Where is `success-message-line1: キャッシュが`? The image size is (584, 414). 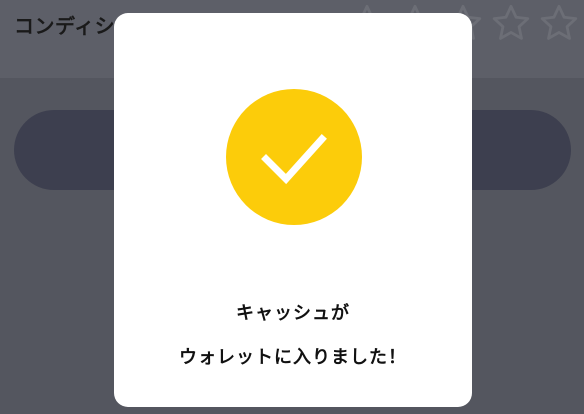
success-message-line1: キャッシュが is located at coordinates (293, 313).